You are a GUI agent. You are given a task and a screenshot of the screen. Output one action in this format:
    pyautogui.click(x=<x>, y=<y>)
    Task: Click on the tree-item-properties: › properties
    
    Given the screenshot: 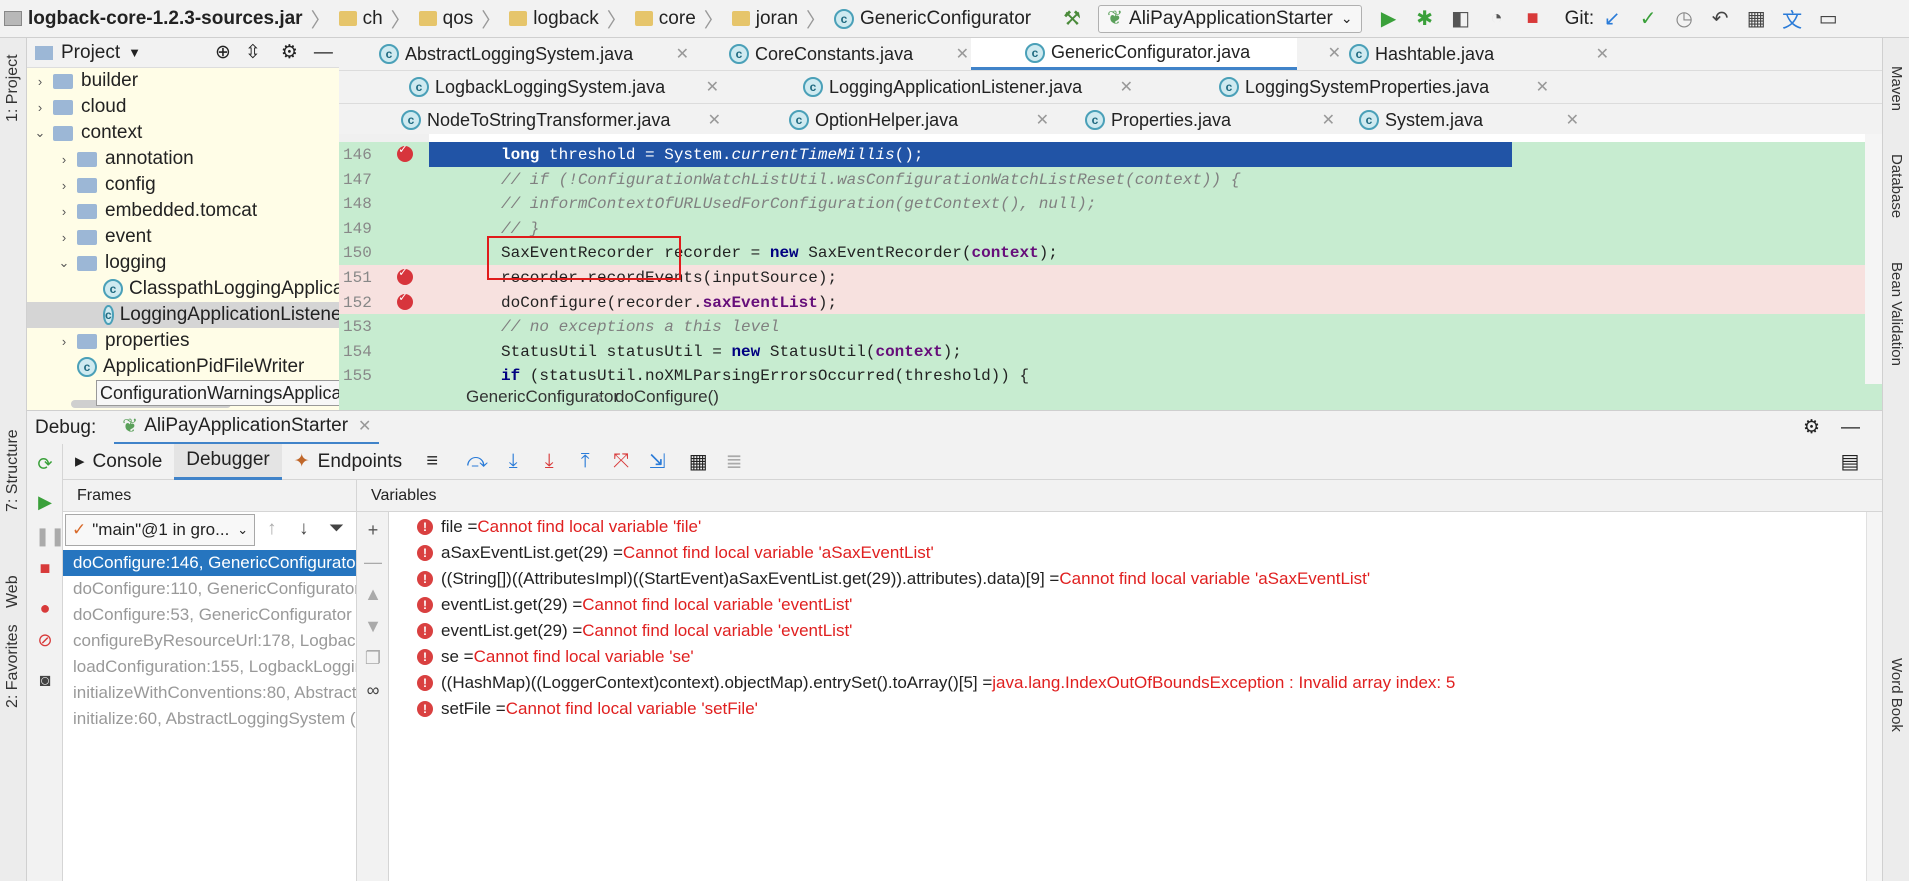 What is the action you would take?
    pyautogui.click(x=123, y=341)
    